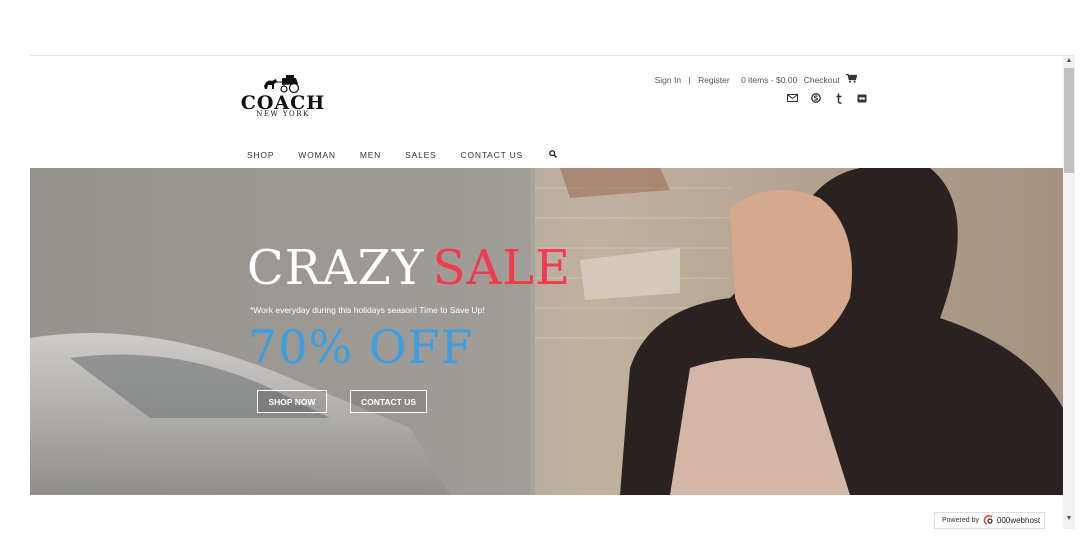 The height and width of the screenshot is (549, 1084). I want to click on powered-by-label: Powered by, so click(960, 520).